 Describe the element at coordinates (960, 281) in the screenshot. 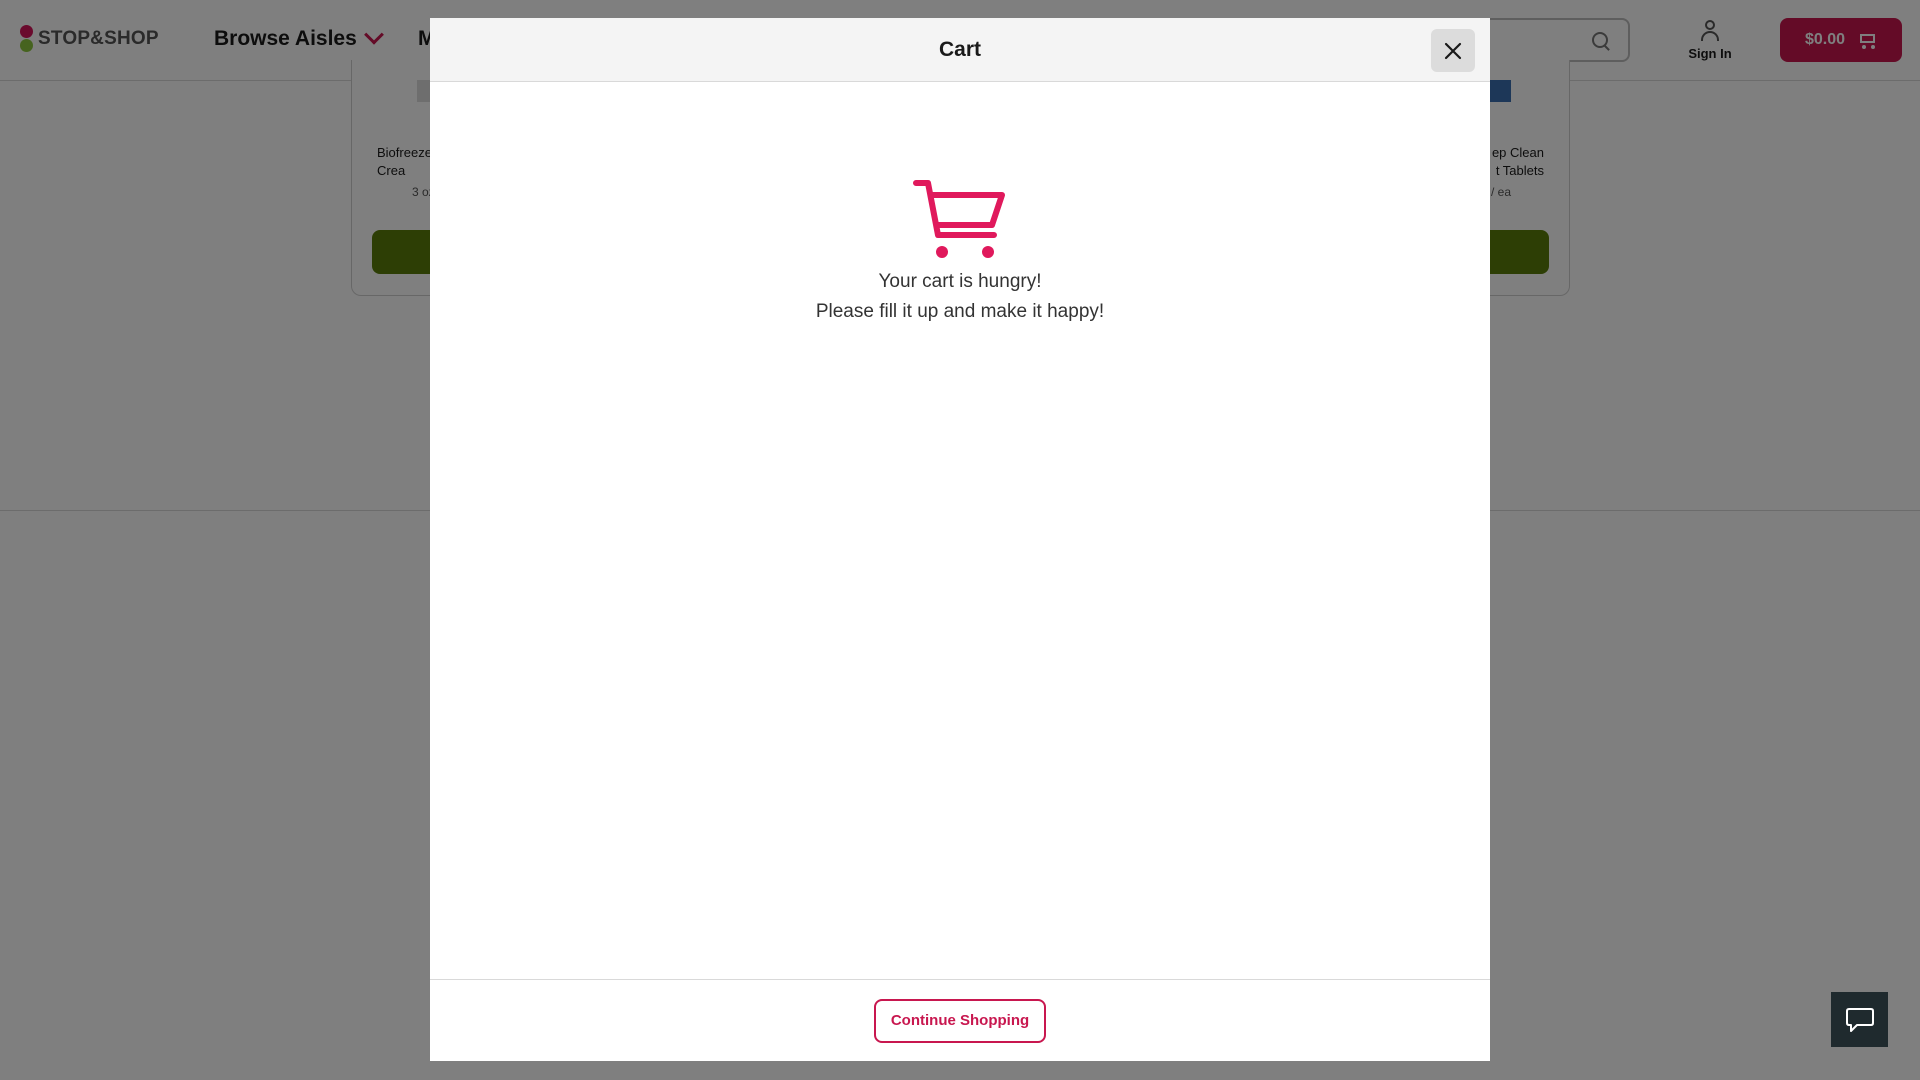

I see `empty-cart-heading: Your cart is hungry!` at that location.